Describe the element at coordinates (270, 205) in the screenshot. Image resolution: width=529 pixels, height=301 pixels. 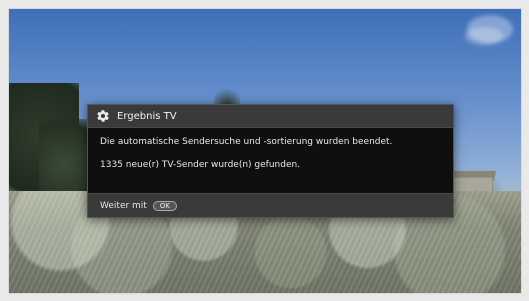
I see `dialog-footer: Weiter mit OK` at that location.